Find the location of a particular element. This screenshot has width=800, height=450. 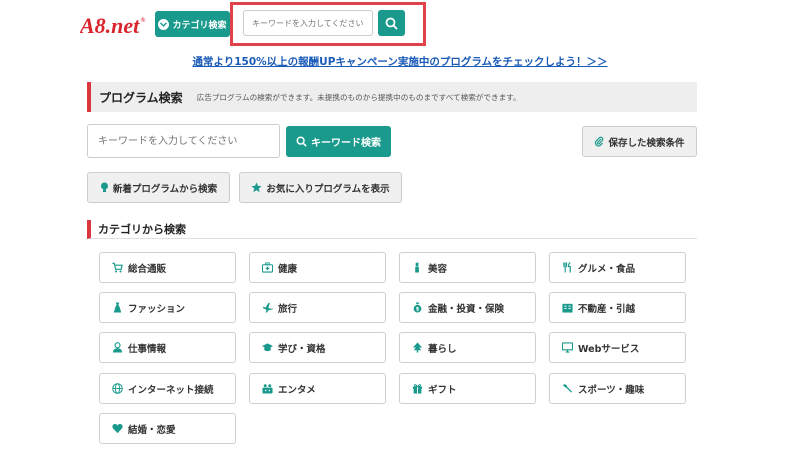

category-tile-general-shopping: 総合通販 is located at coordinates (167, 267).